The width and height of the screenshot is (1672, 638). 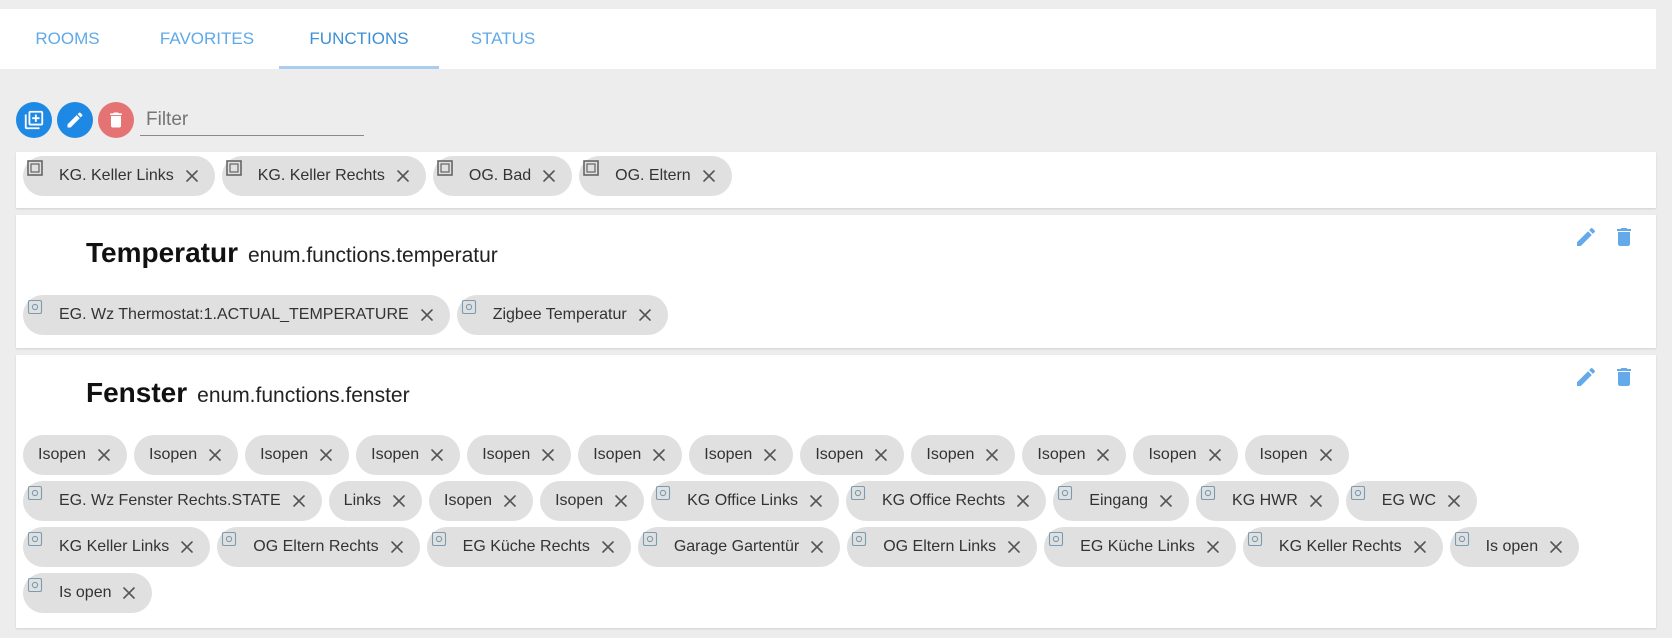 What do you see at coordinates (946, 501) in the screenshot?
I see `chip: KG Office Rechts` at bounding box center [946, 501].